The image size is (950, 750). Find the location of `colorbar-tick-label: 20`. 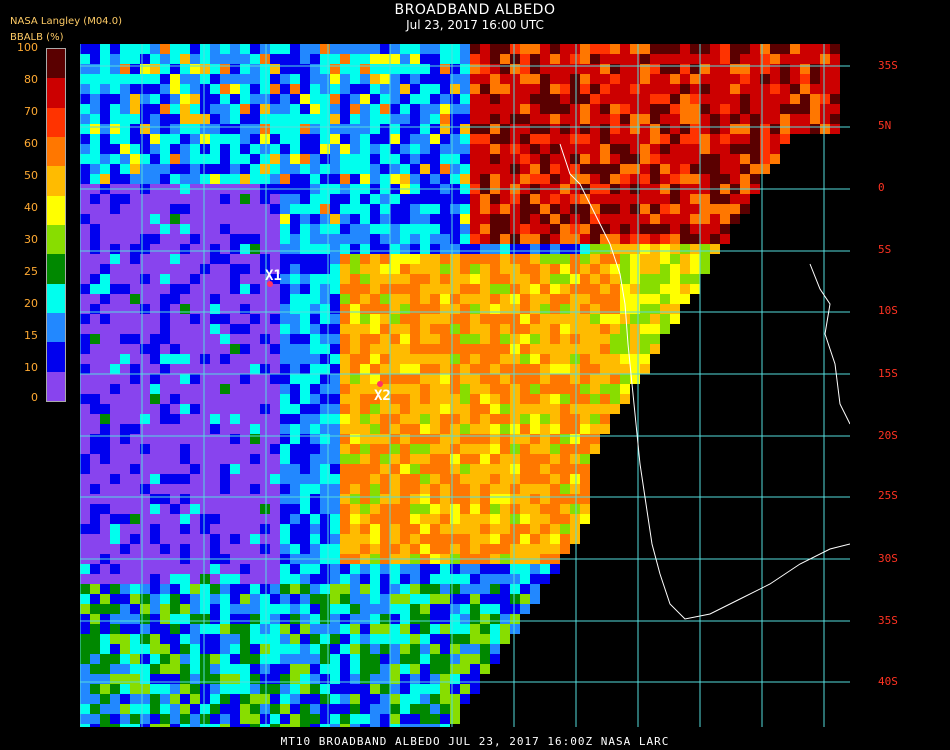

colorbar-tick-label: 20 is located at coordinates (31, 303).